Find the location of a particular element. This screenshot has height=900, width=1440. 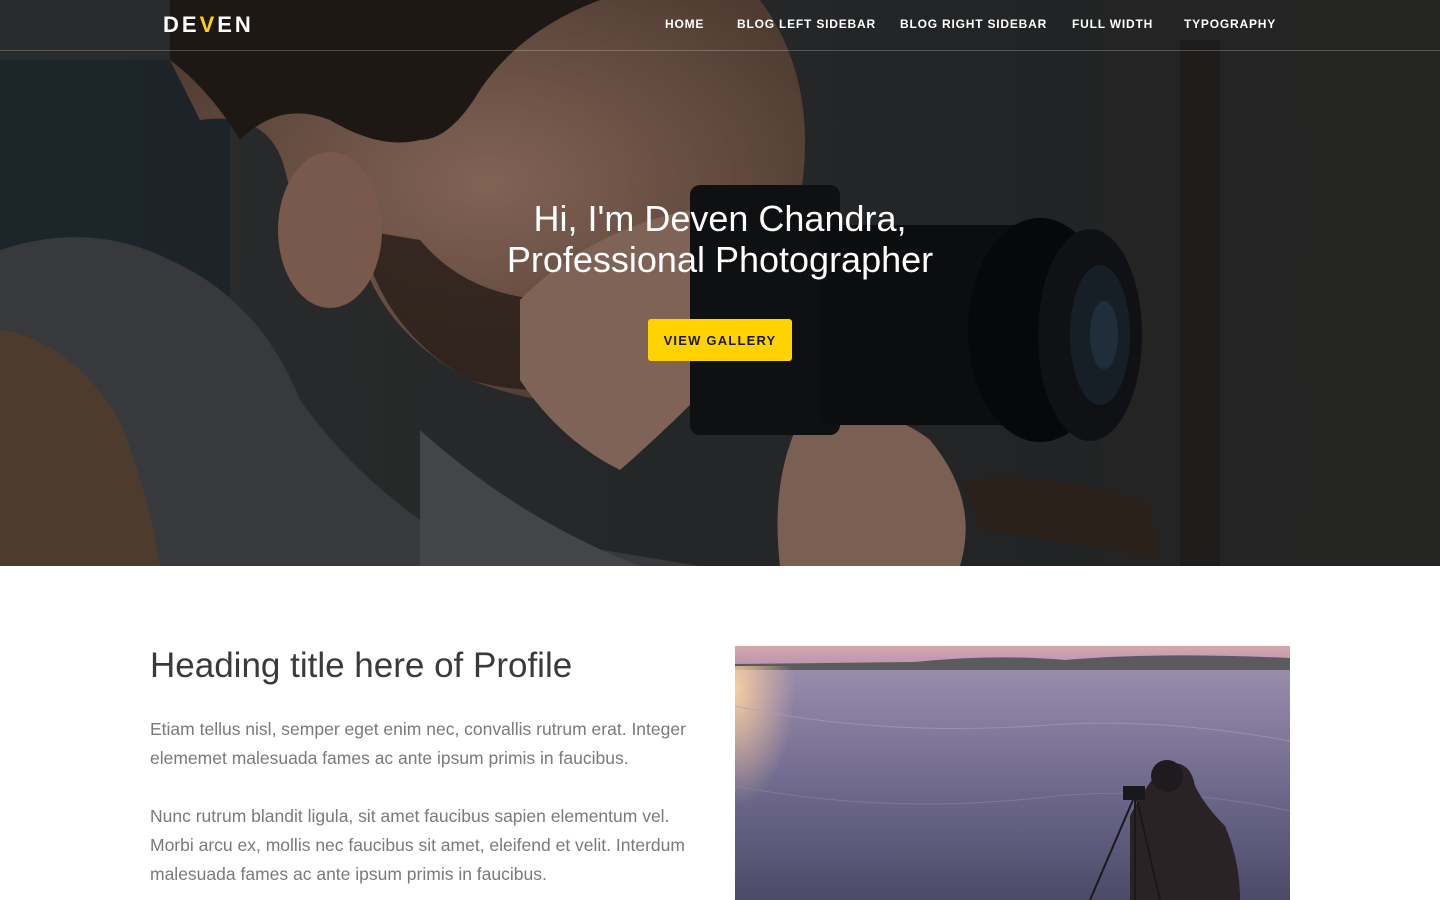

nav-link-blog-right-sidebar: BLOG RIGHT SIDEBAR is located at coordinates (973, 24).